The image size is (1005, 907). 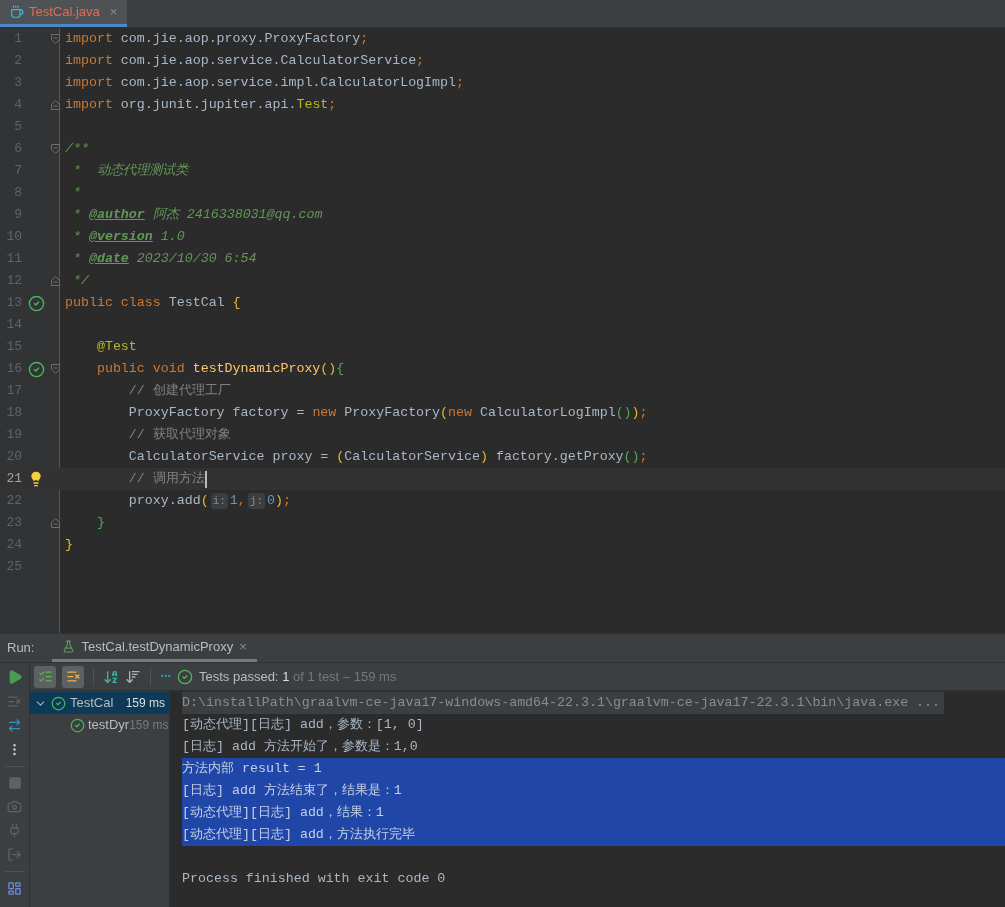 I want to click on panel-title: Run:, so click(x=21, y=648).